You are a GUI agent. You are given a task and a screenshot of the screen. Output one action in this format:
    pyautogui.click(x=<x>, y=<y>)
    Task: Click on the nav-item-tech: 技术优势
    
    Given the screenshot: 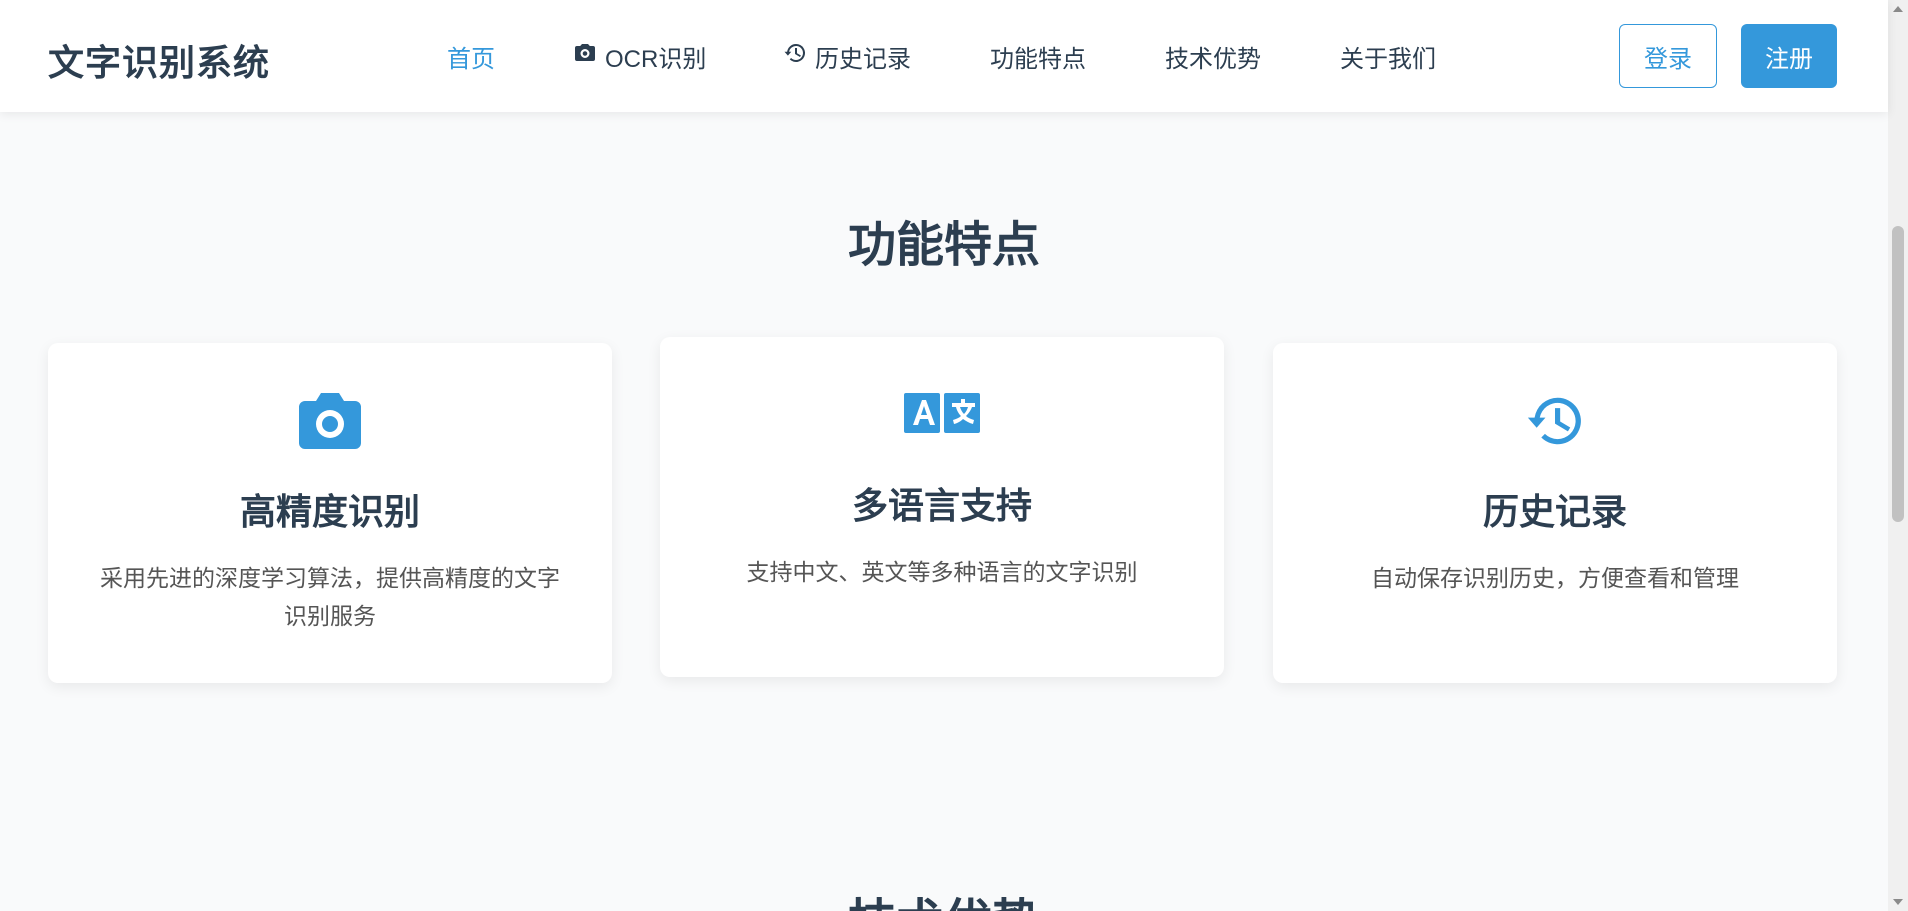 What is the action you would take?
    pyautogui.click(x=1213, y=56)
    